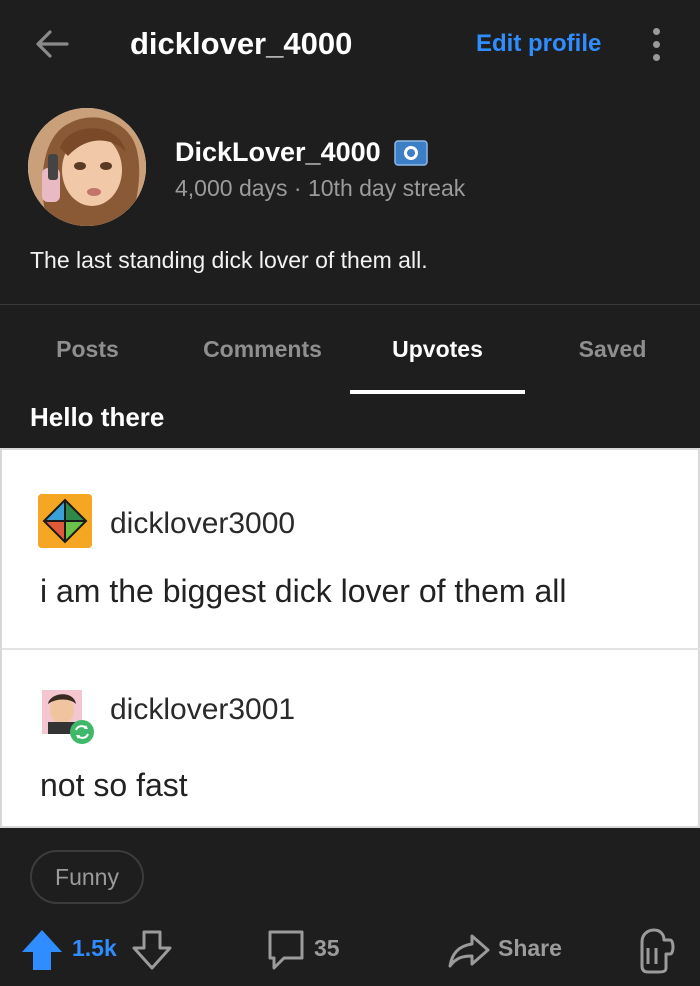 The image size is (700, 986). Describe the element at coordinates (655, 951) in the screenshot. I see `award-icon` at that location.